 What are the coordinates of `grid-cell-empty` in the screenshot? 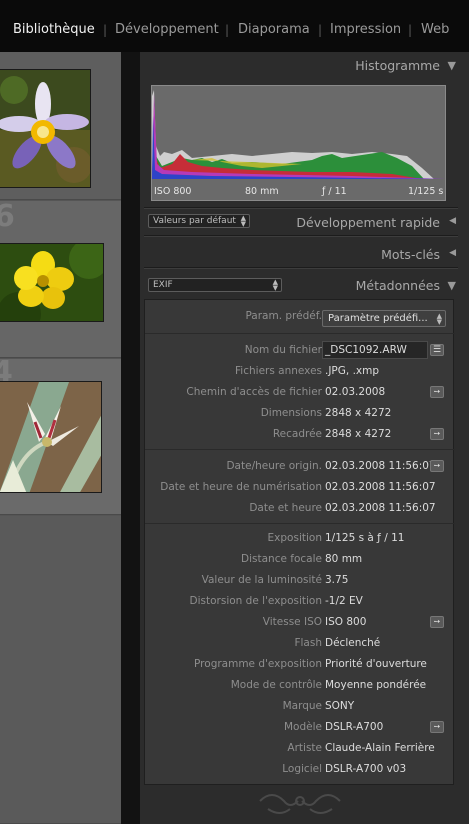 It's located at (60, 670).